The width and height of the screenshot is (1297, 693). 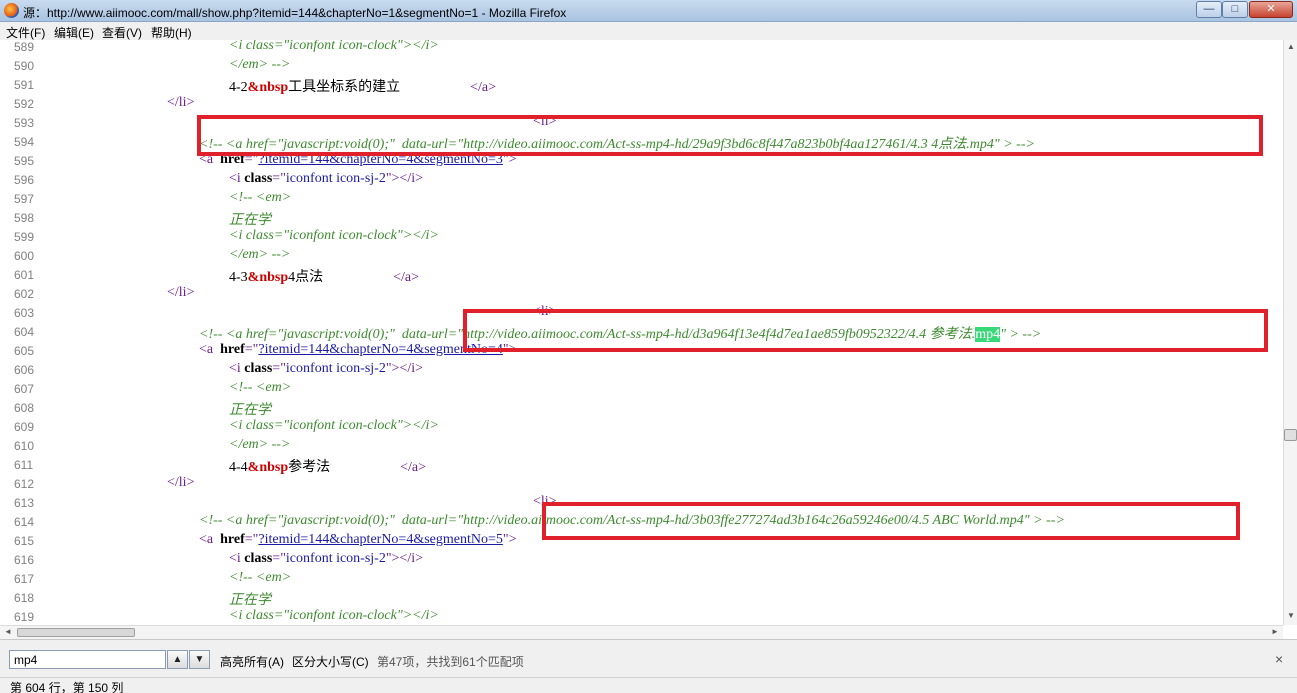 What do you see at coordinates (380, 539) in the screenshot?
I see `source-link: ?itemid=144&chapterNo=4&segmentNo=5` at bounding box center [380, 539].